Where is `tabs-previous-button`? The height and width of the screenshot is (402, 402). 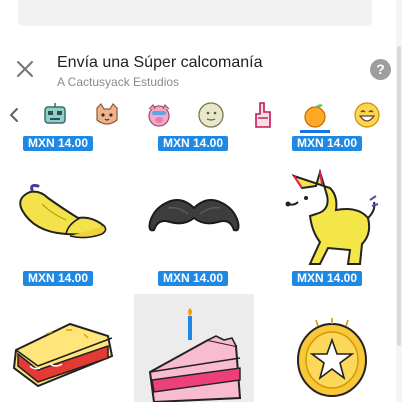
tabs-previous-button is located at coordinates (14, 115).